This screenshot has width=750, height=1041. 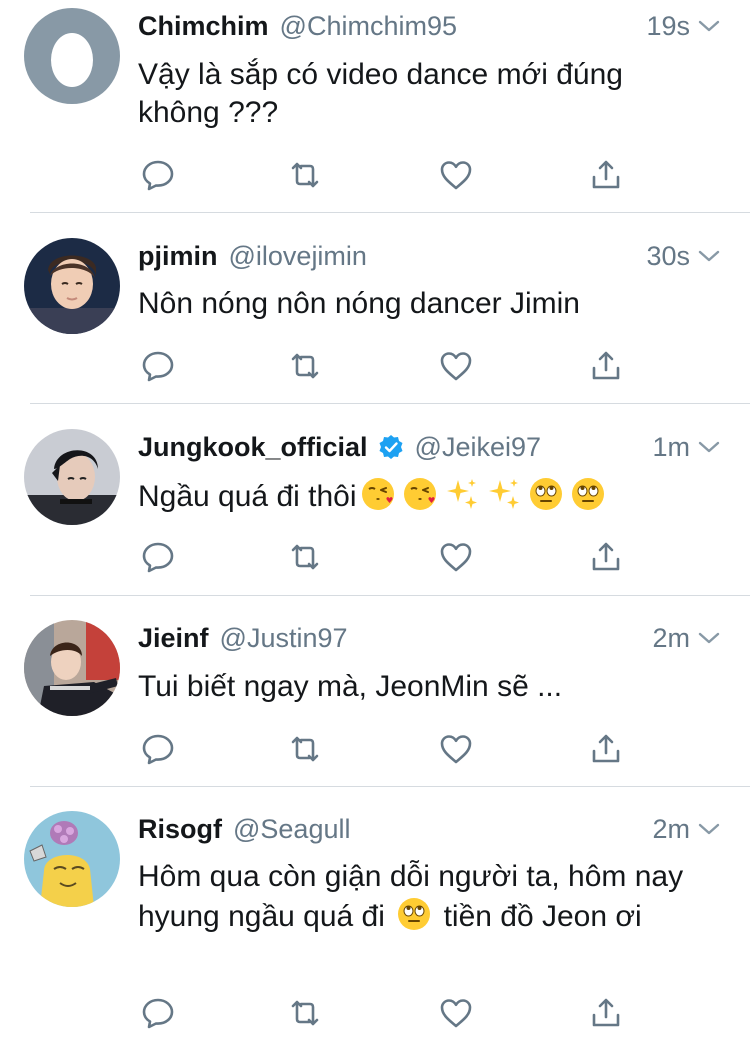 What do you see at coordinates (432, 638) in the screenshot?
I see `tweet-header: Jieinf @Justin97 2m` at bounding box center [432, 638].